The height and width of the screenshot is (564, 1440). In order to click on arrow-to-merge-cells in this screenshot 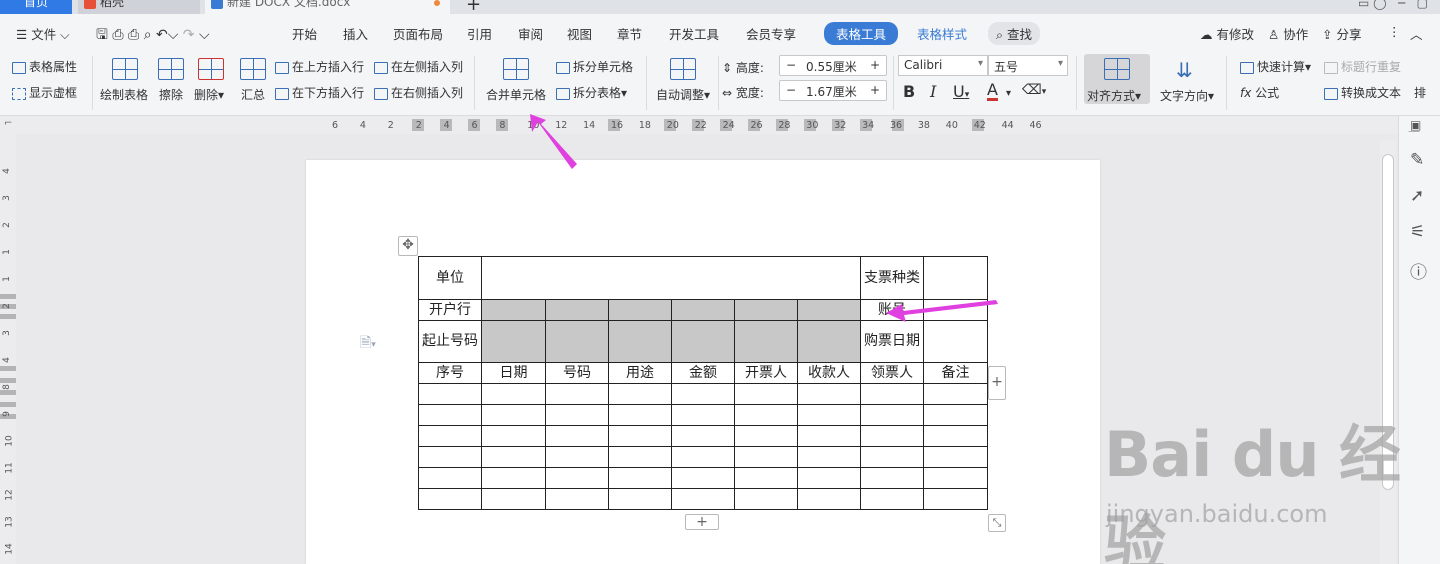, I will do `click(553, 141)`.